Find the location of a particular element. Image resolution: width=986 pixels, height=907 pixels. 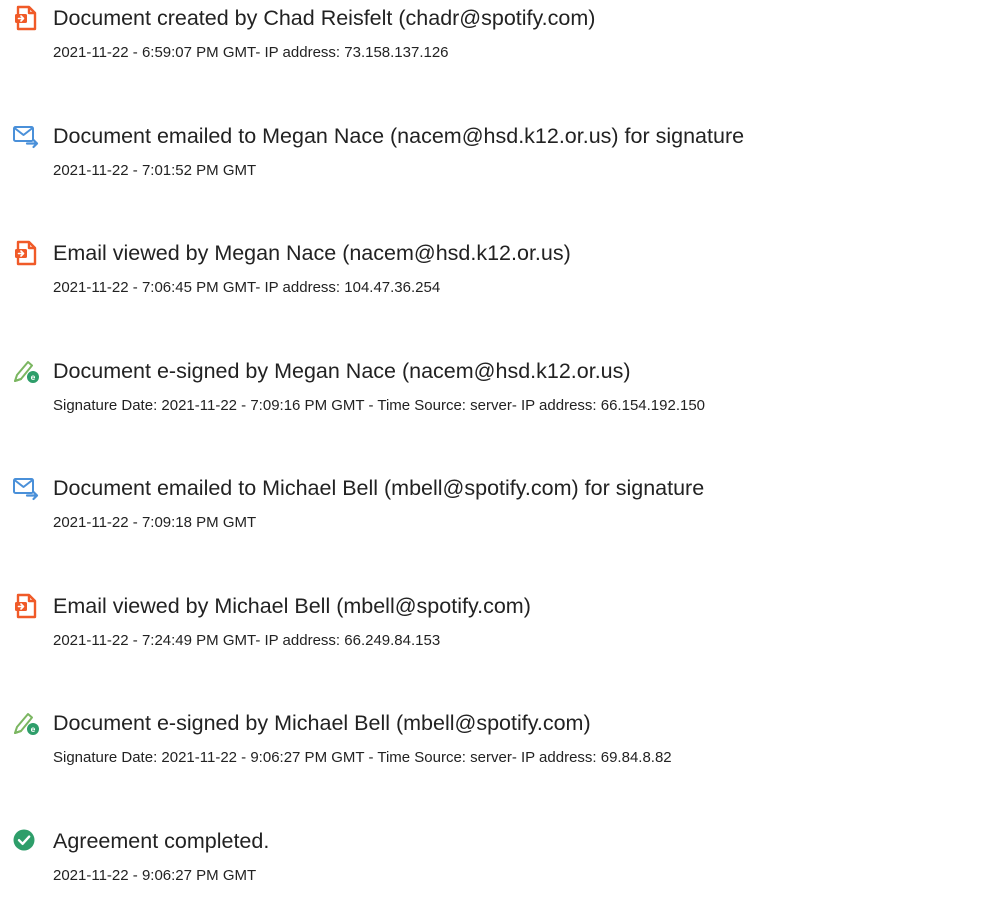

document-created-icon is located at coordinates (26, 18).